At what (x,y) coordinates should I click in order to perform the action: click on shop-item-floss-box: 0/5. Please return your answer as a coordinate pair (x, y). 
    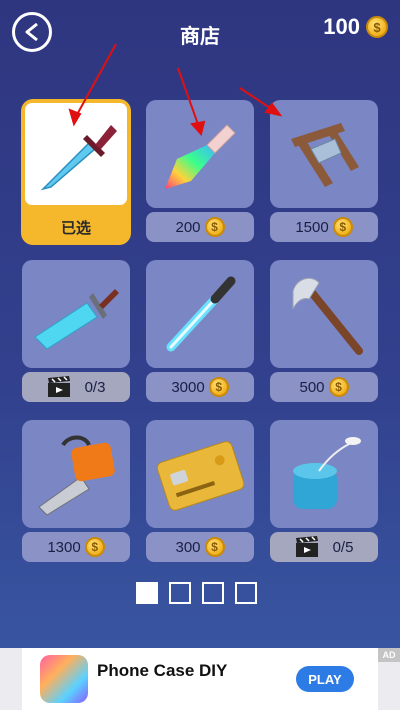
    Looking at the image, I should click on (324, 491).